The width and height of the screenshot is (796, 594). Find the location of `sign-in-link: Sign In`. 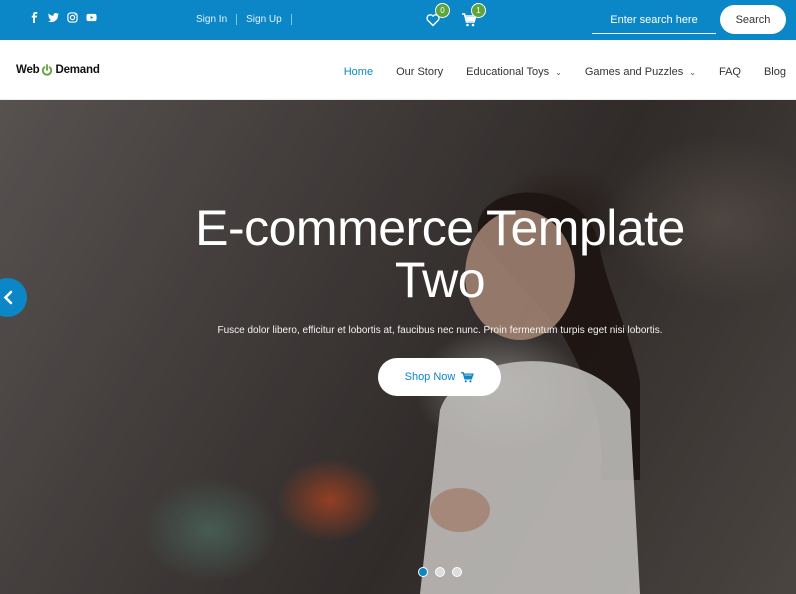

sign-in-link: Sign In is located at coordinates (211, 19).